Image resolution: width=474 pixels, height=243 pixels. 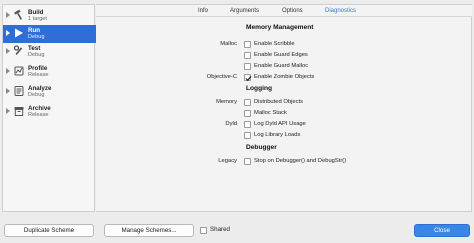 I want to click on log-dyld-api-usage-label: Log Dyld API Usage, so click(x=280, y=124).